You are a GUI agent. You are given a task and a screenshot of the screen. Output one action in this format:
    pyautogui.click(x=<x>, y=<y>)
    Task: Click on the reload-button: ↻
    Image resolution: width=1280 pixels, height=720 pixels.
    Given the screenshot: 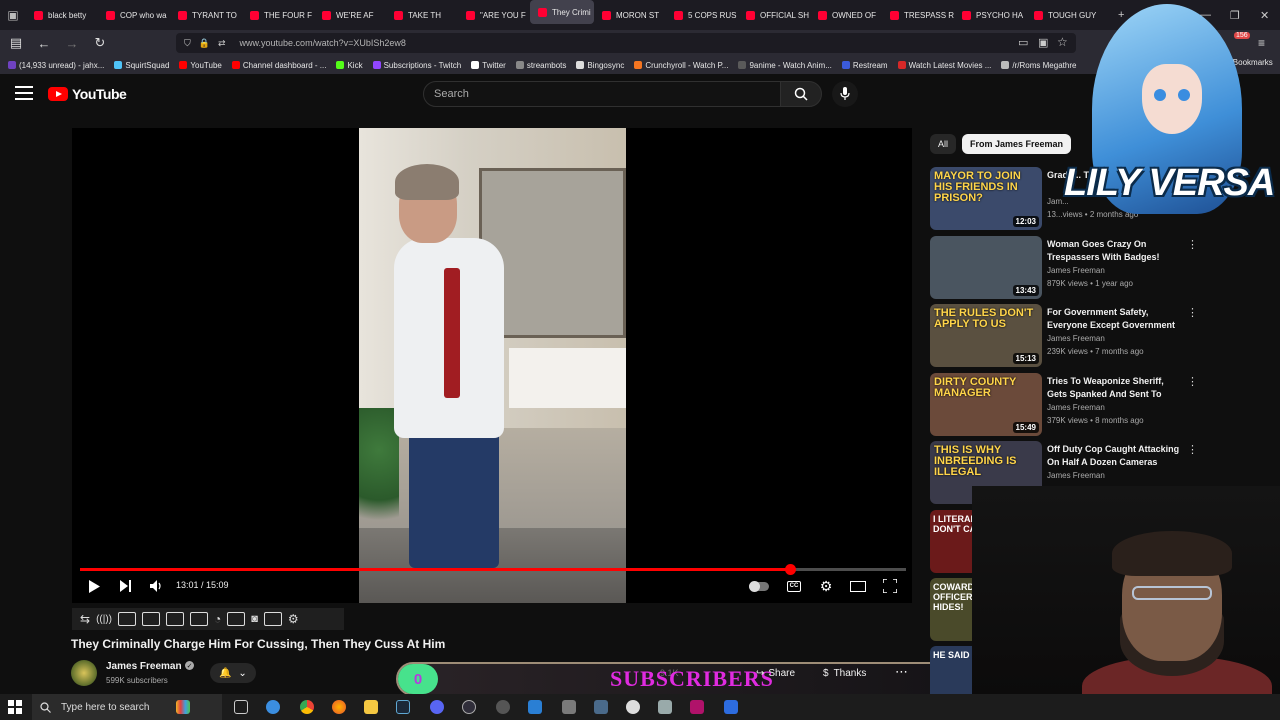 What is the action you would take?
    pyautogui.click(x=100, y=43)
    